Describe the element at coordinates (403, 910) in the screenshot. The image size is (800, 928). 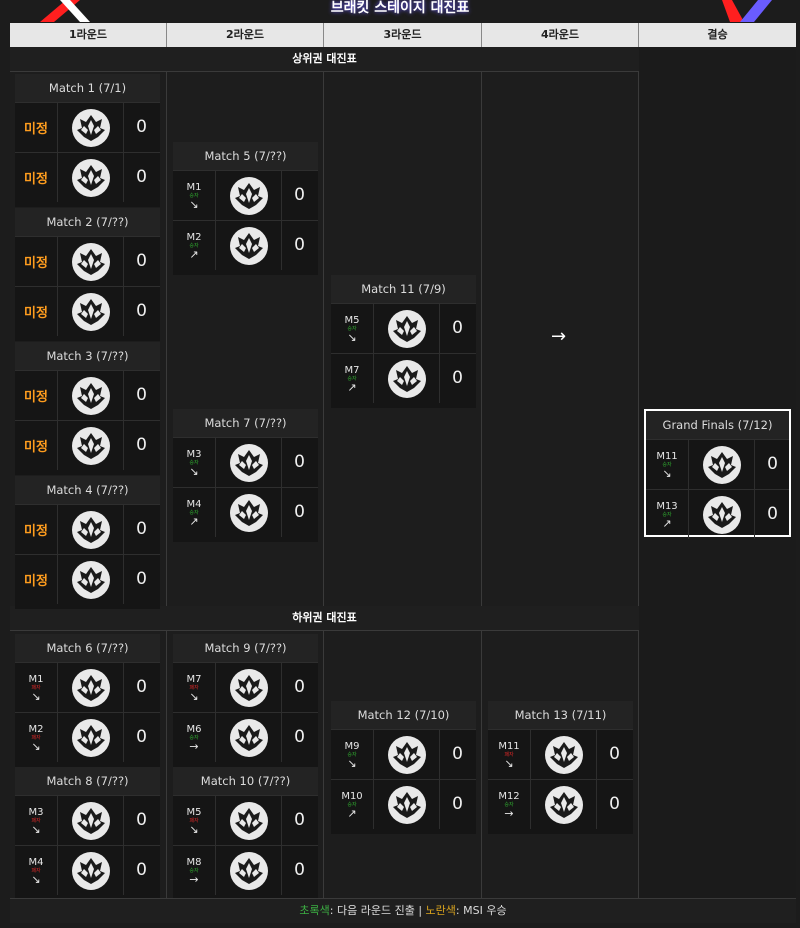
I see `legend-footer: 초록색: 다음 라운드 진출 | 노란색: MSI 우승` at that location.